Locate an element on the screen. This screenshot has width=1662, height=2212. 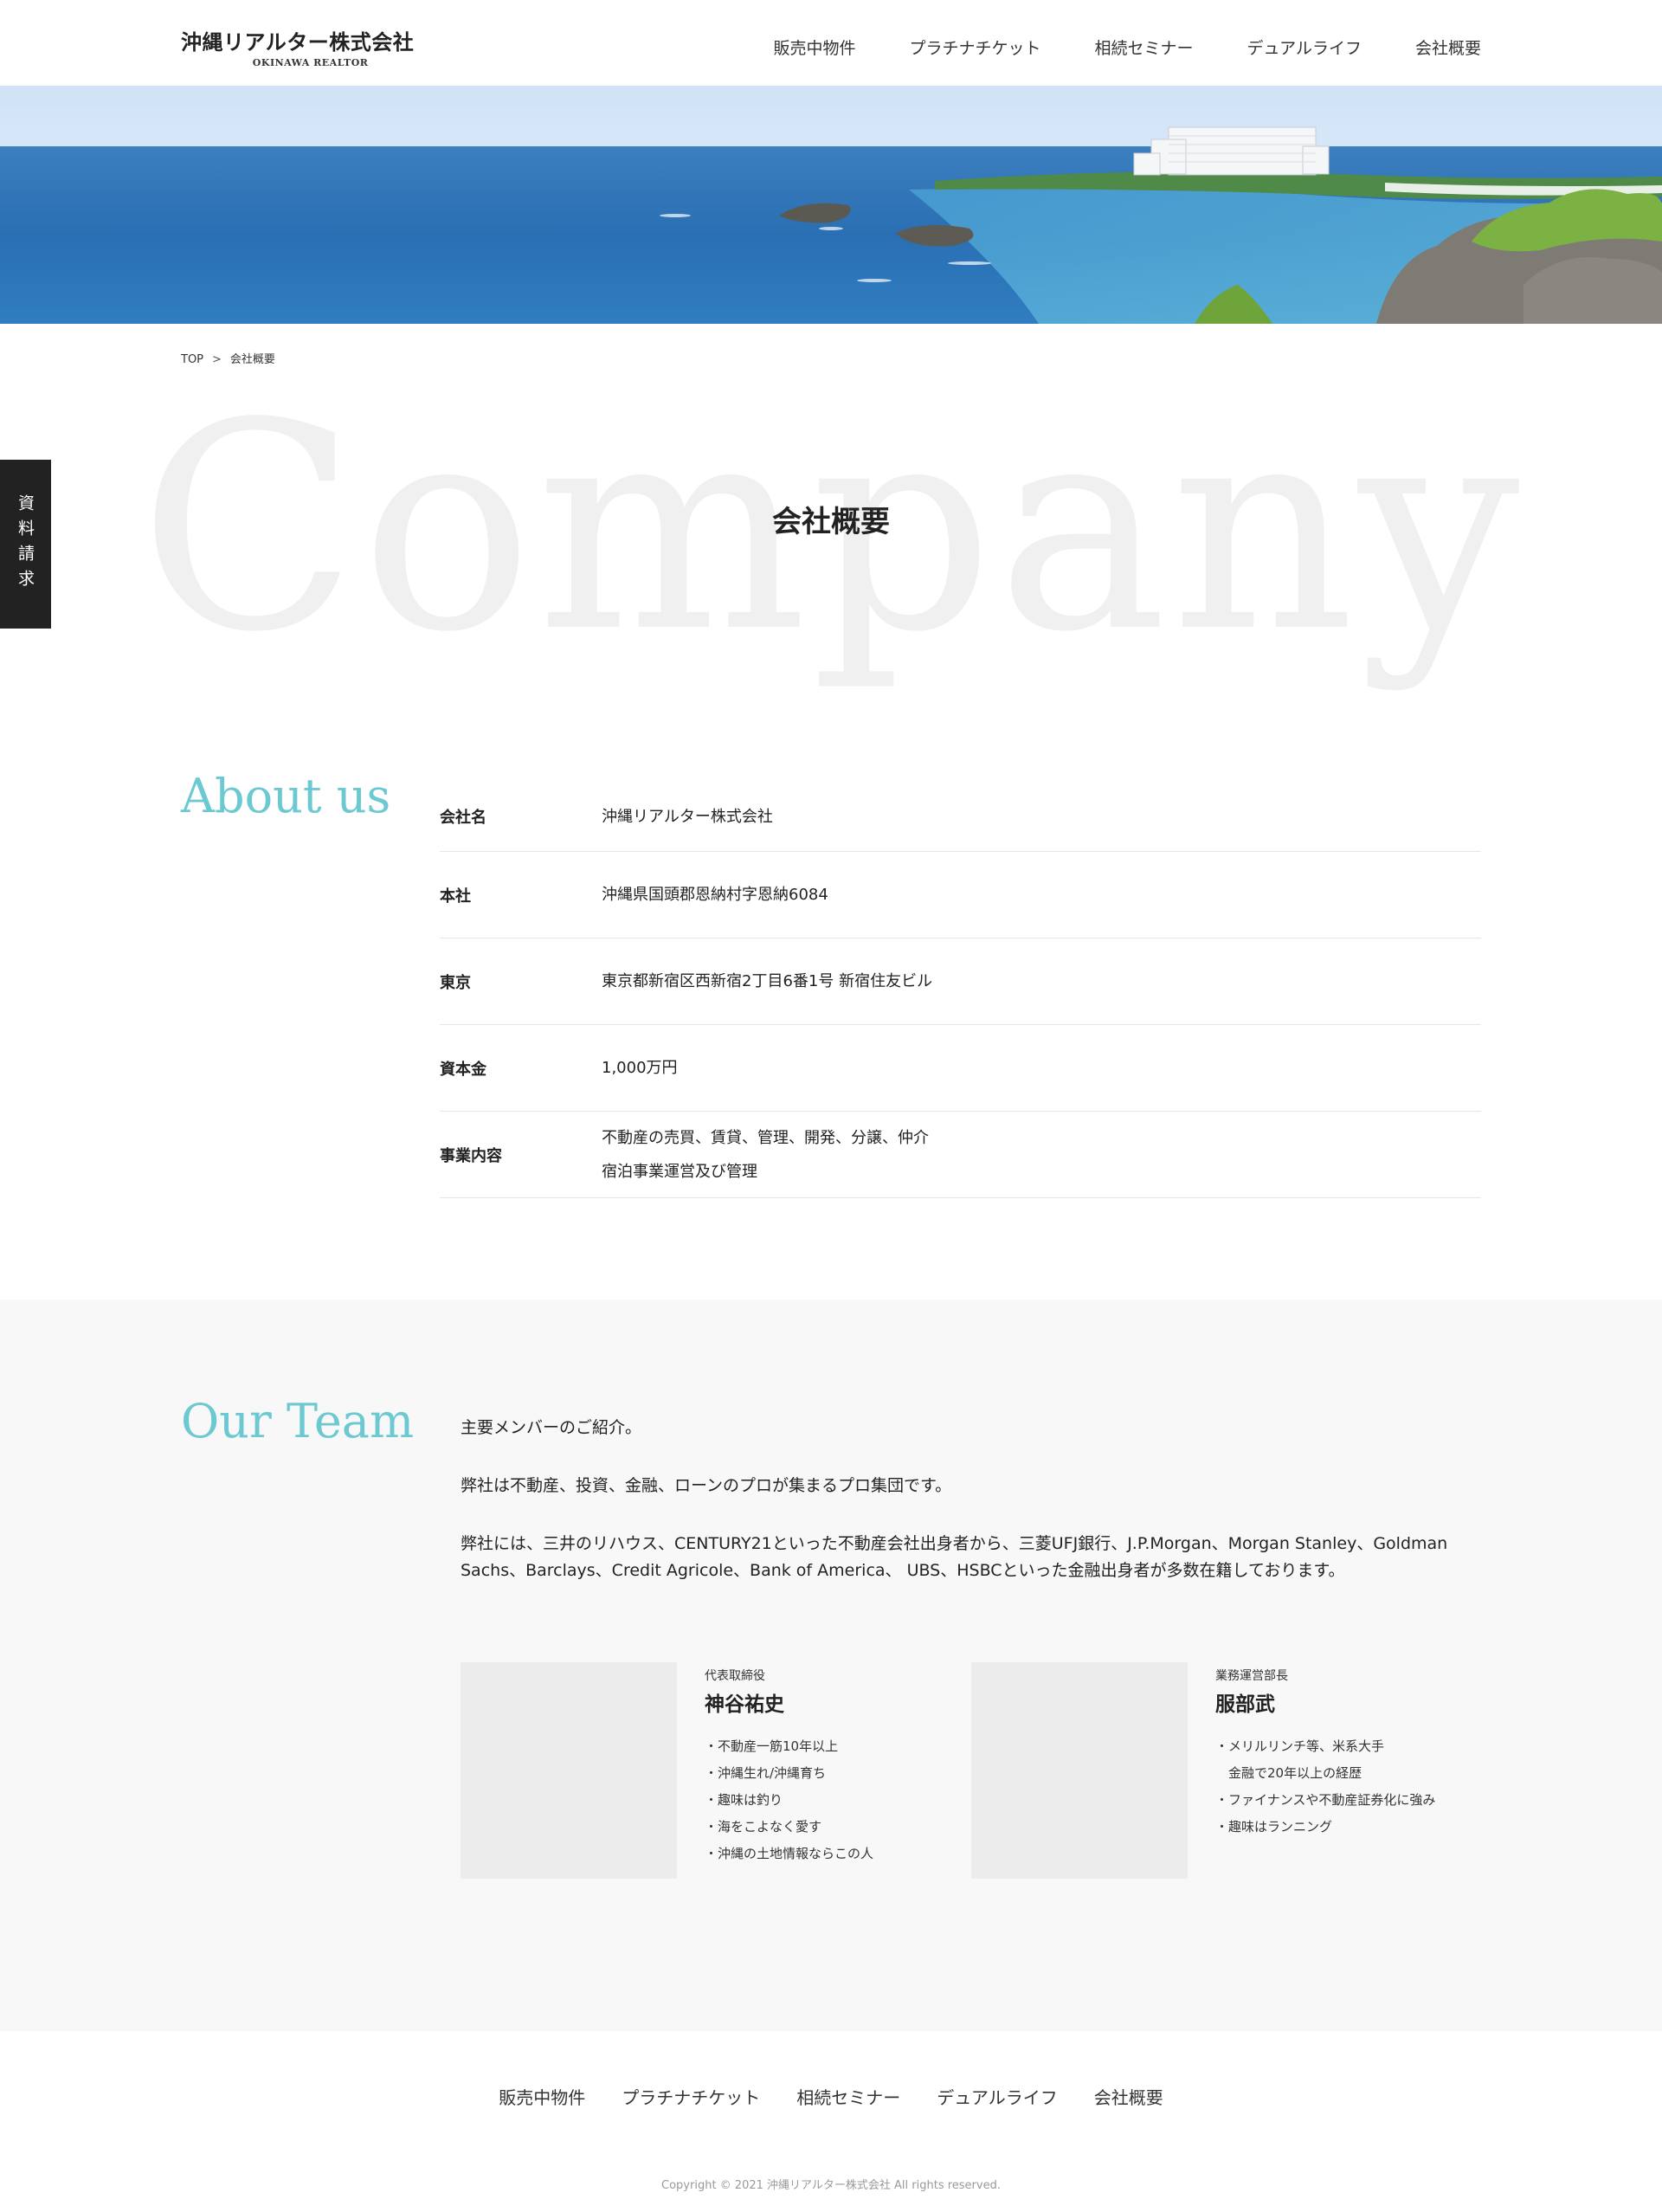
nav-item-company: 会社概要 is located at coordinates (1448, 48).